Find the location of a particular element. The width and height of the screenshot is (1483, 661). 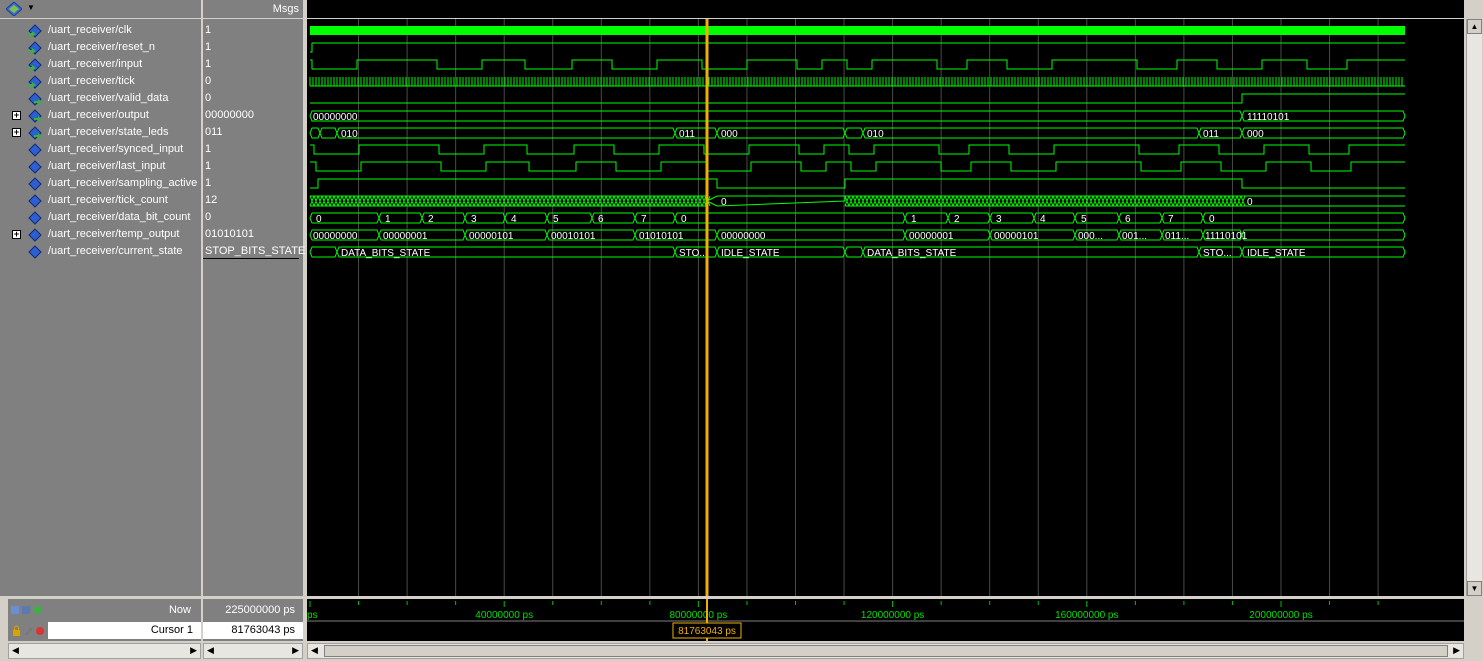

signal-value-row: 00000000 is located at coordinates (253, 115).